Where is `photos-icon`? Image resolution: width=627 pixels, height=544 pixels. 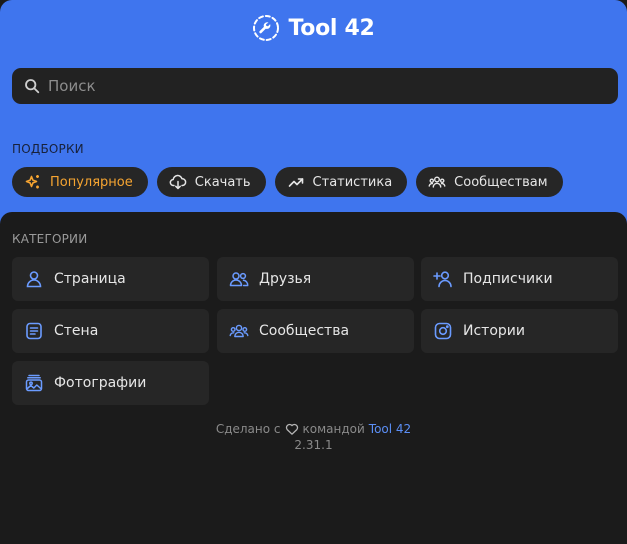 photos-icon is located at coordinates (34, 383).